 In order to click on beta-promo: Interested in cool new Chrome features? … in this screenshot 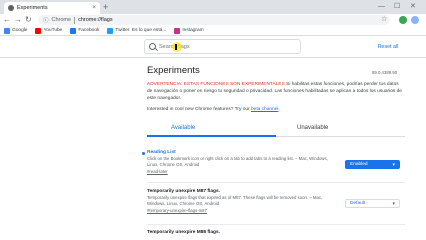, I will do `click(213, 109)`.